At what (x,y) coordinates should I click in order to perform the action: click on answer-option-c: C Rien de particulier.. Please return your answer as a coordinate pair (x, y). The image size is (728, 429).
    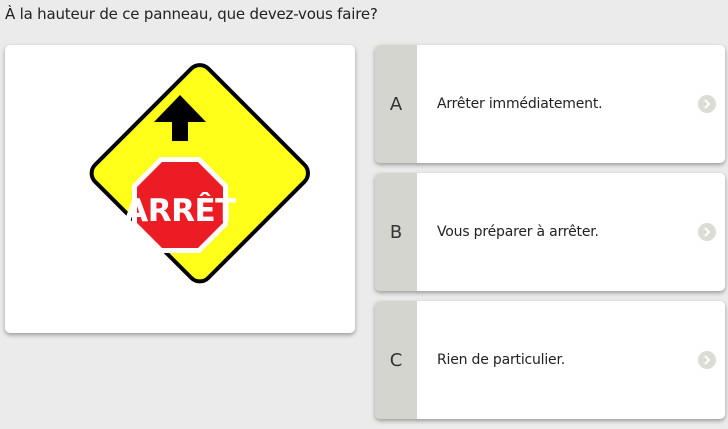
    Looking at the image, I should click on (550, 360).